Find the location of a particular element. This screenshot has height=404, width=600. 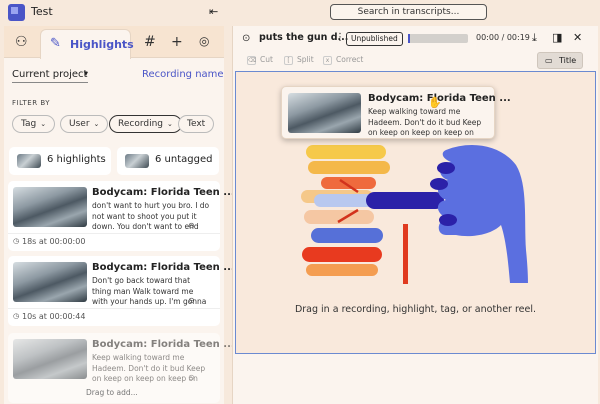

plus-icon: + is located at coordinates (177, 42).